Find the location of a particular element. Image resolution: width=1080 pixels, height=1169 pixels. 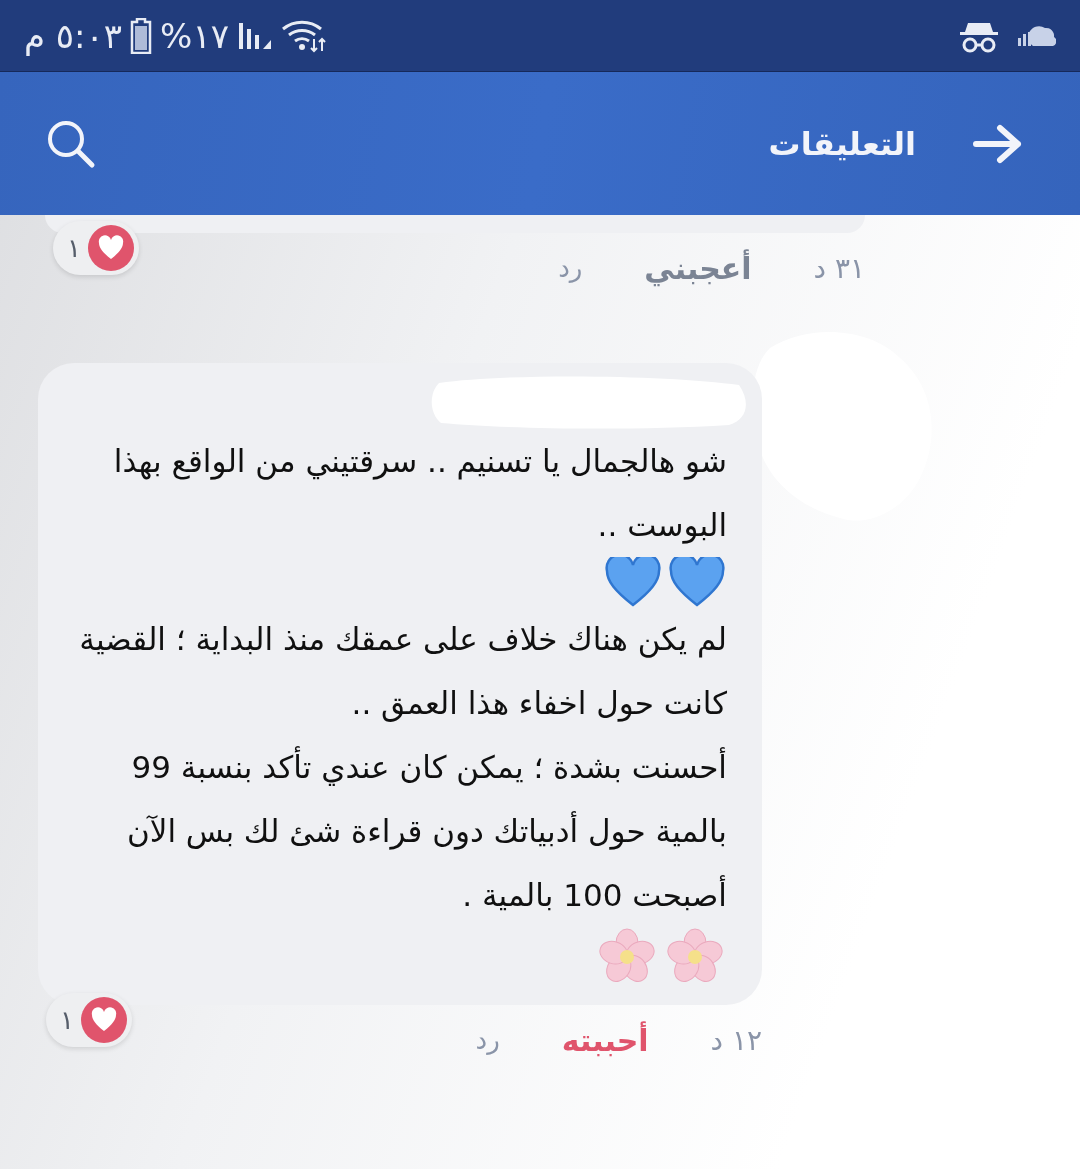

signal-icon is located at coordinates (254, 35).